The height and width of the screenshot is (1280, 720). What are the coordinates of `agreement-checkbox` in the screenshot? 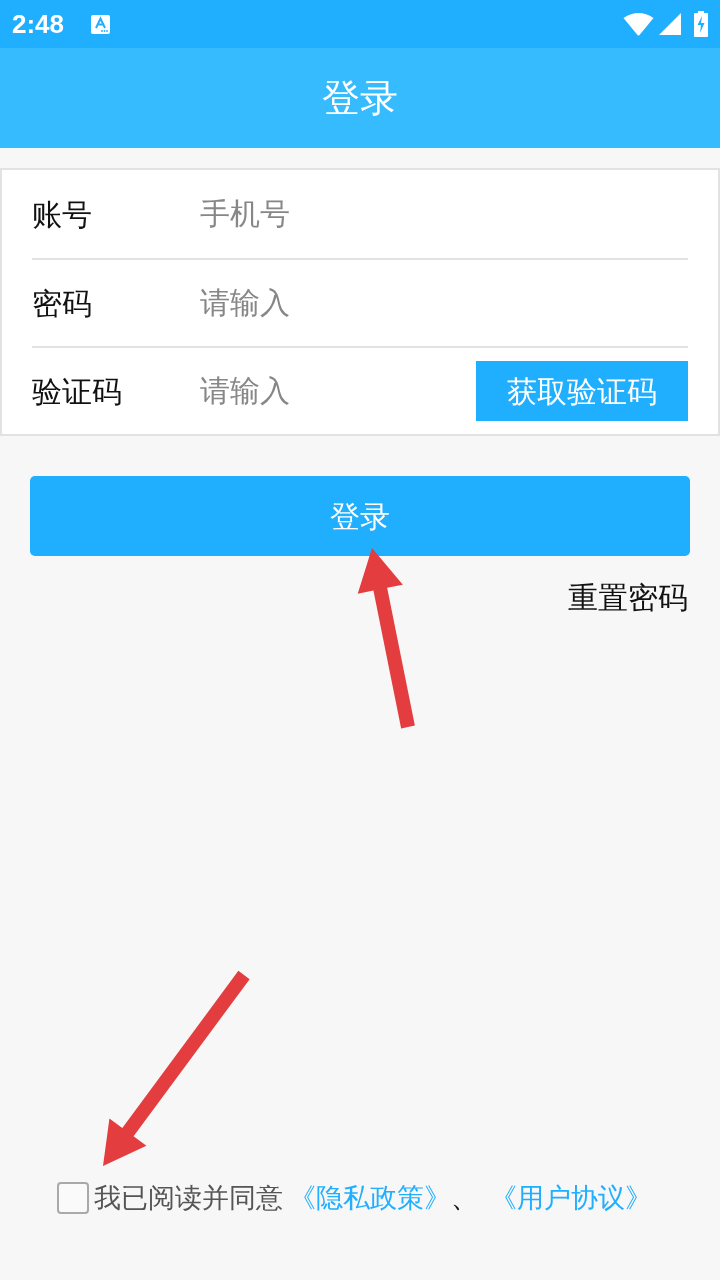 It's located at (73, 1197).